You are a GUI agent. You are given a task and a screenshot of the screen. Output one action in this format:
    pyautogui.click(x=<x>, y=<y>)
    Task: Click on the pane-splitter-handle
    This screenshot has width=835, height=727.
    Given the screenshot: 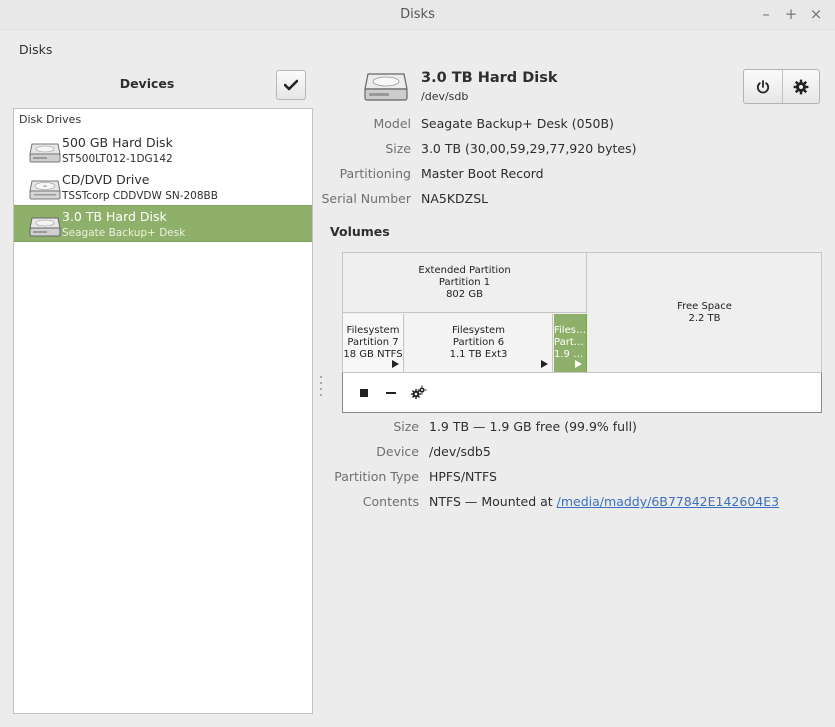 What is the action you would take?
    pyautogui.click(x=321, y=389)
    